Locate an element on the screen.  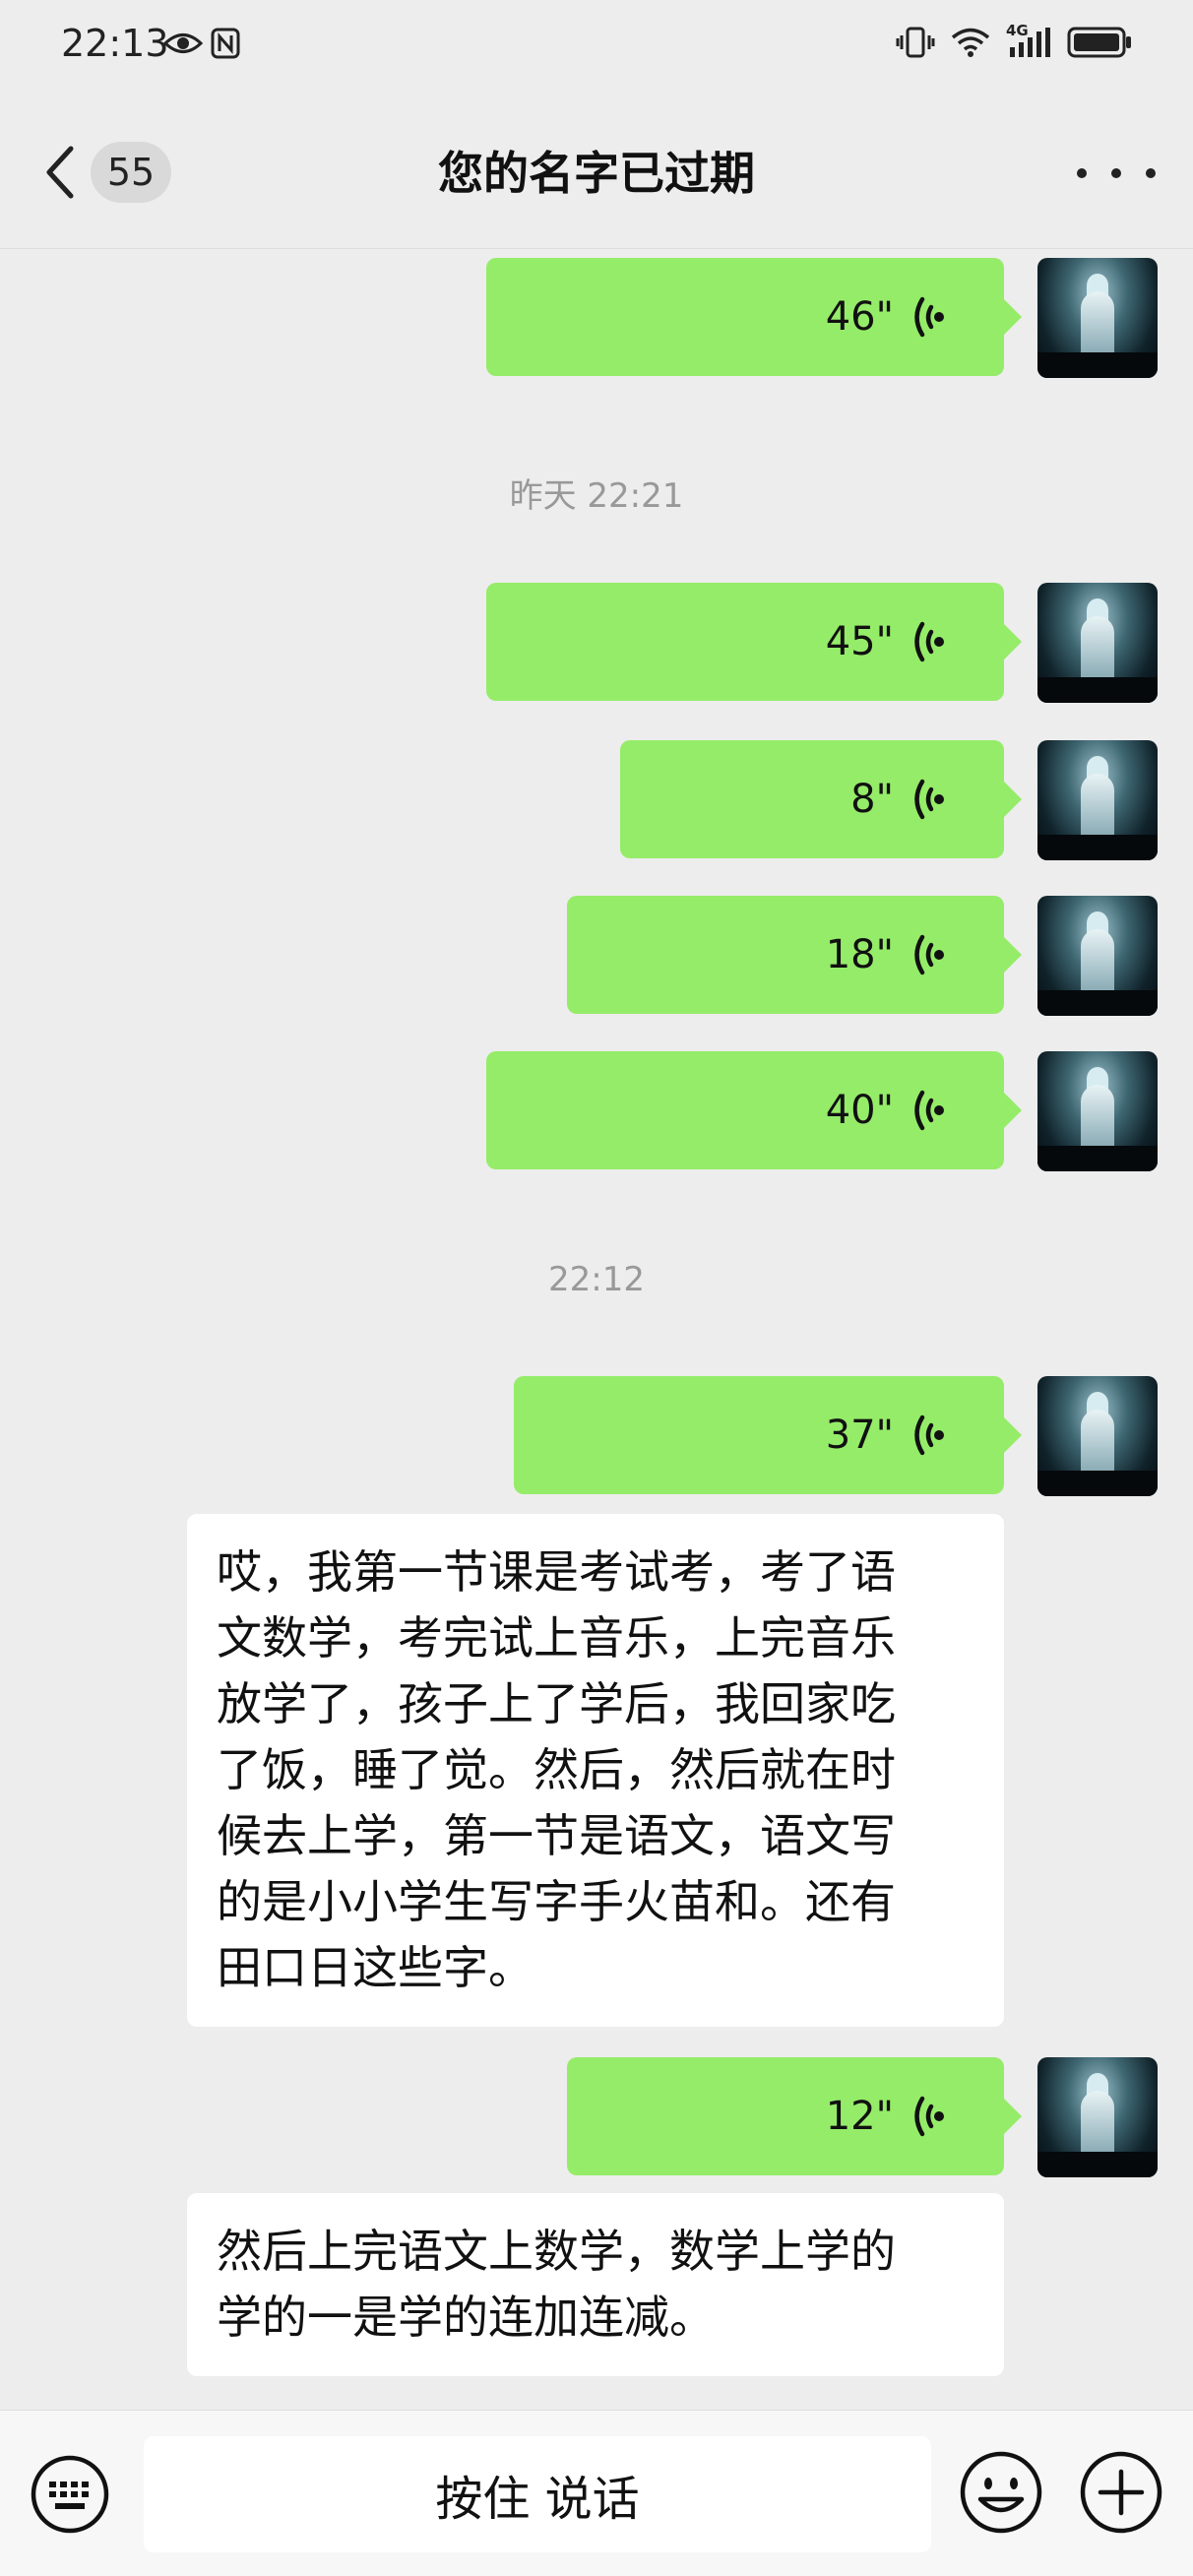
voice-duration: 18" is located at coordinates (859, 954).